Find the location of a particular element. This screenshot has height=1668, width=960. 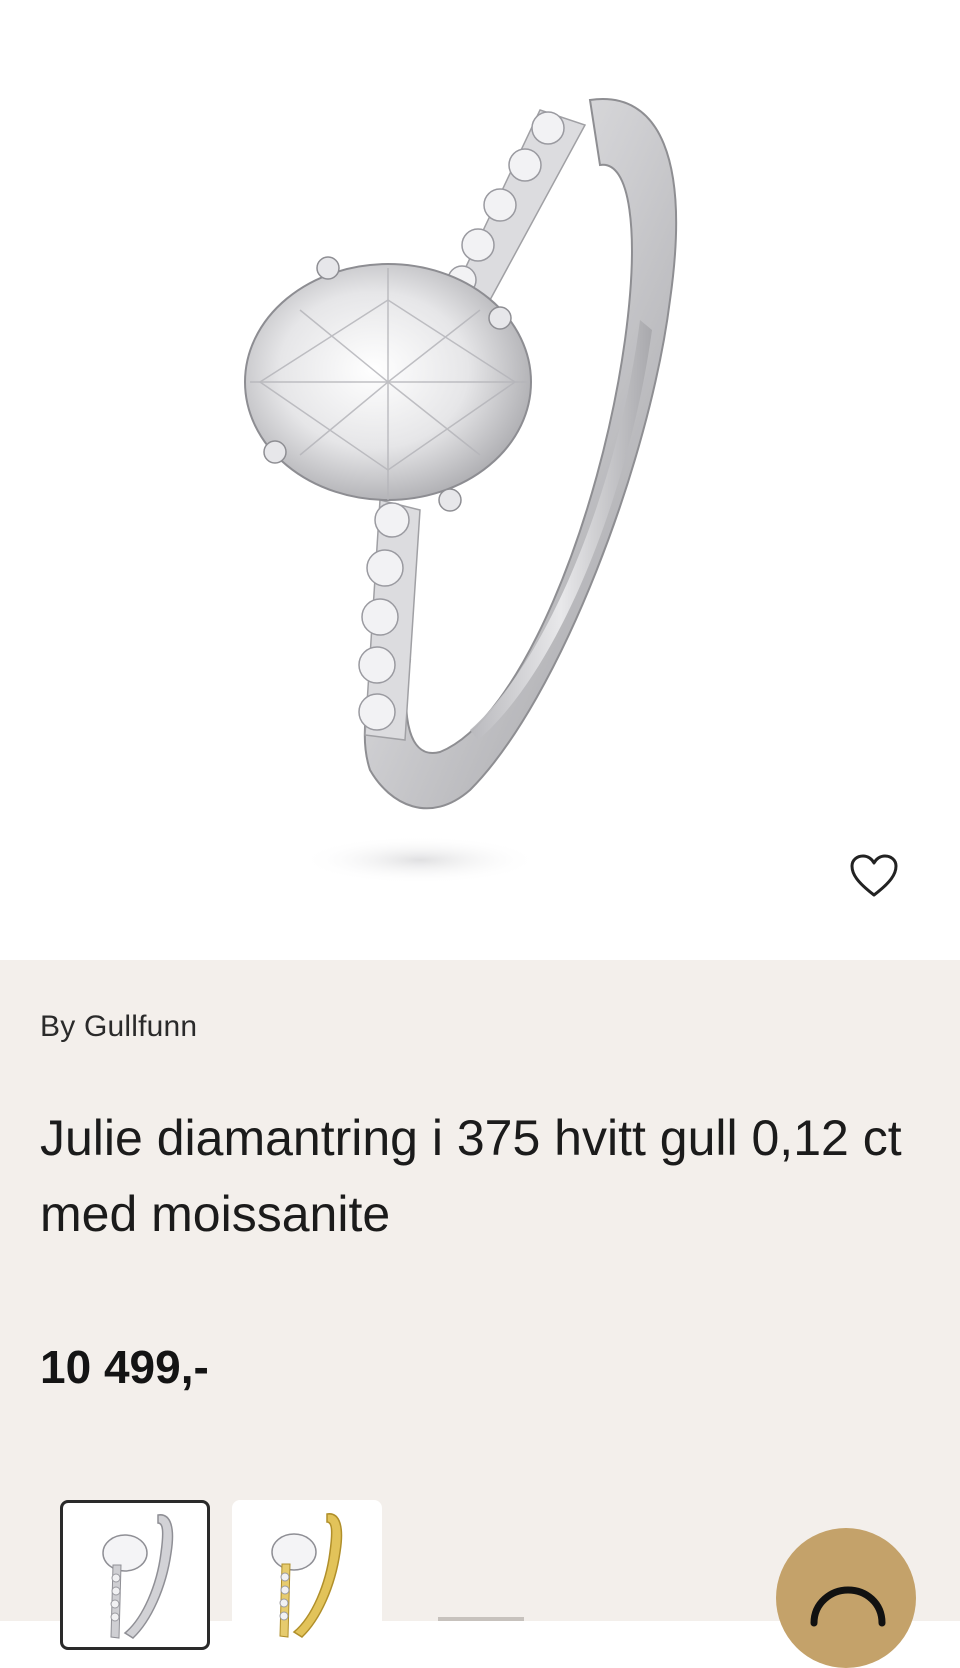

brand-link: By Gullfunn is located at coordinates (118, 1027).